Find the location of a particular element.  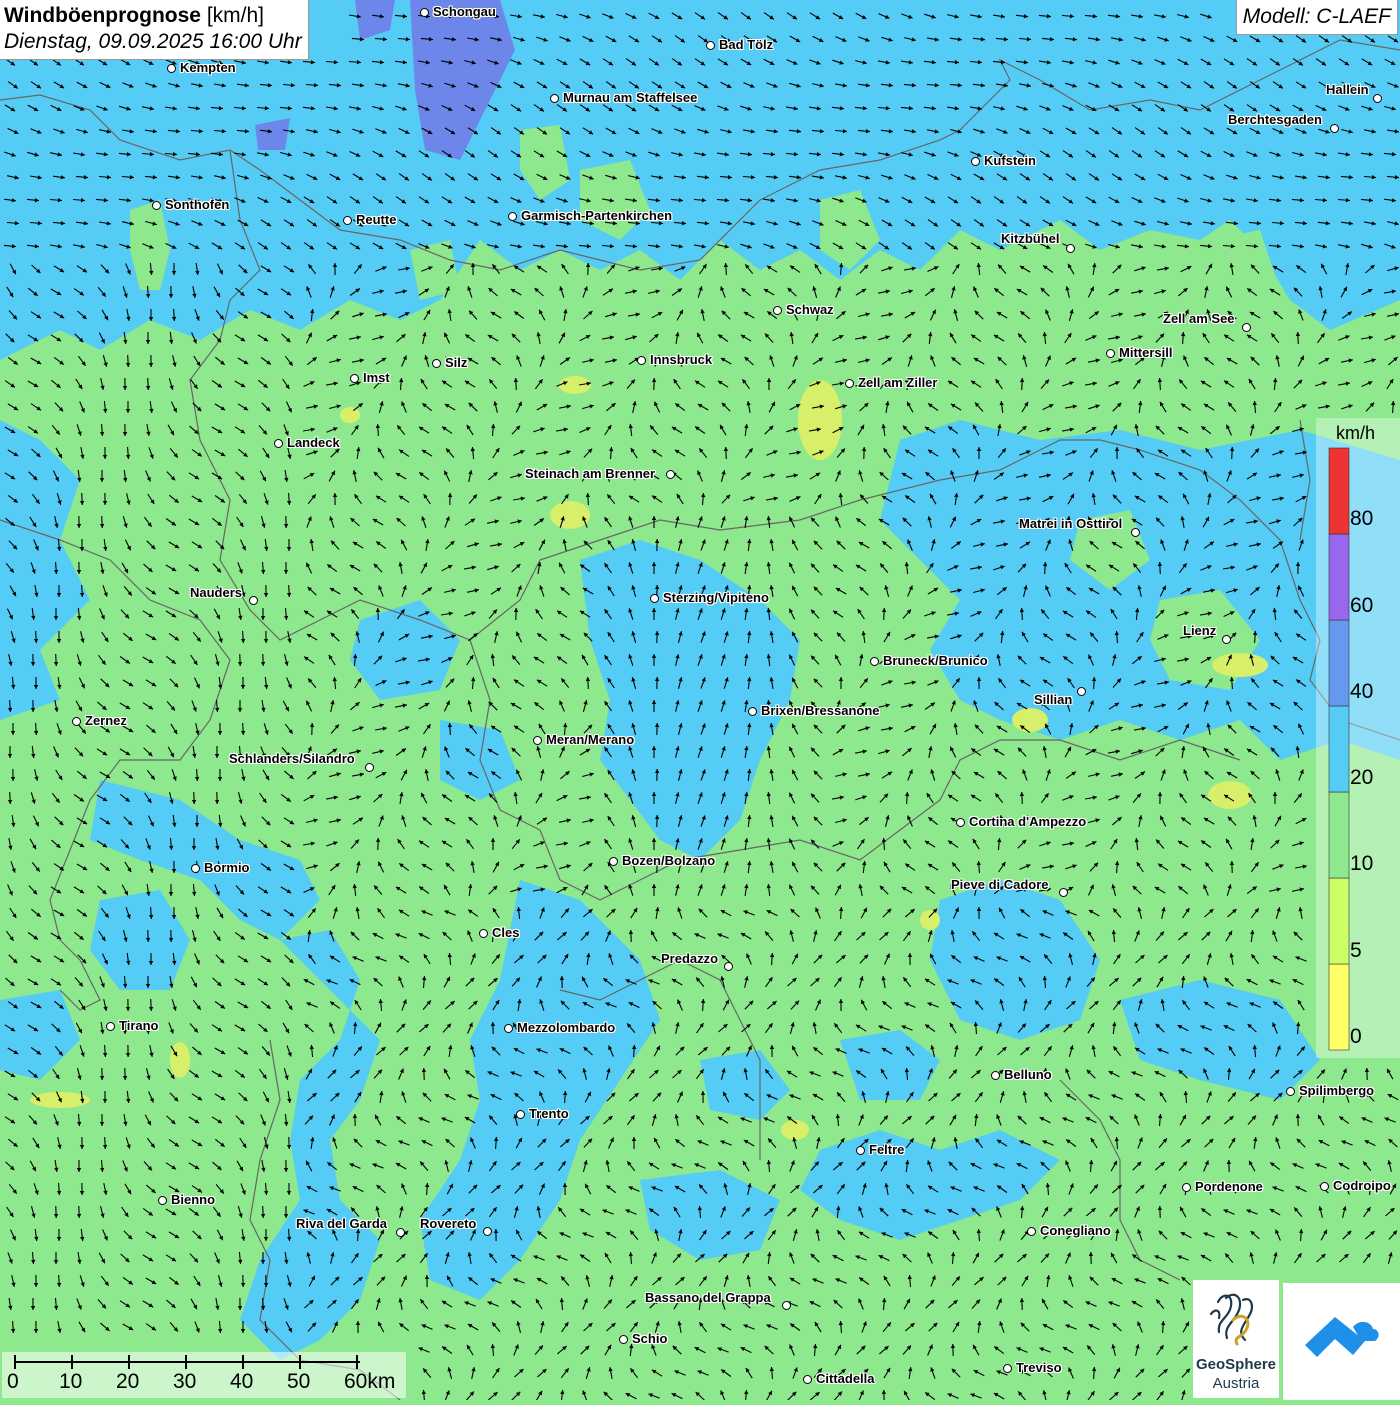

city-label: Reutte is located at coordinates (376, 219).